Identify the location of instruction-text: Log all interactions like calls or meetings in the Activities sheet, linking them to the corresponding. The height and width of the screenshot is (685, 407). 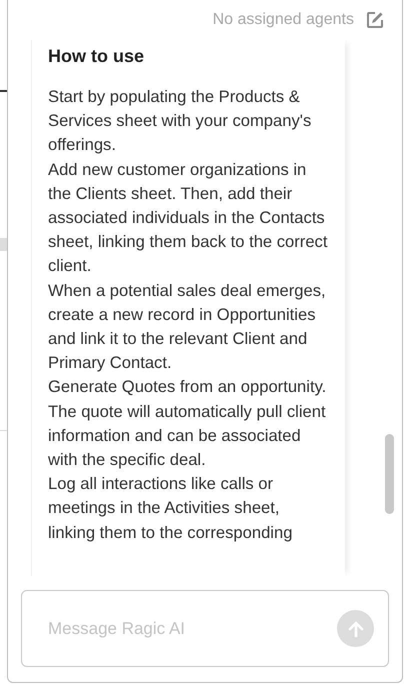
(171, 508).